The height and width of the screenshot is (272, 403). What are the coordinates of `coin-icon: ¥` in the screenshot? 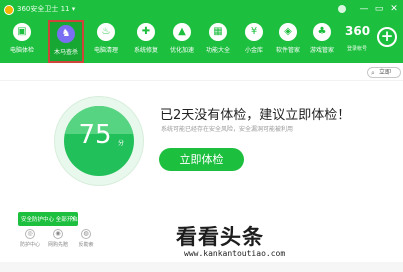 It's located at (254, 32).